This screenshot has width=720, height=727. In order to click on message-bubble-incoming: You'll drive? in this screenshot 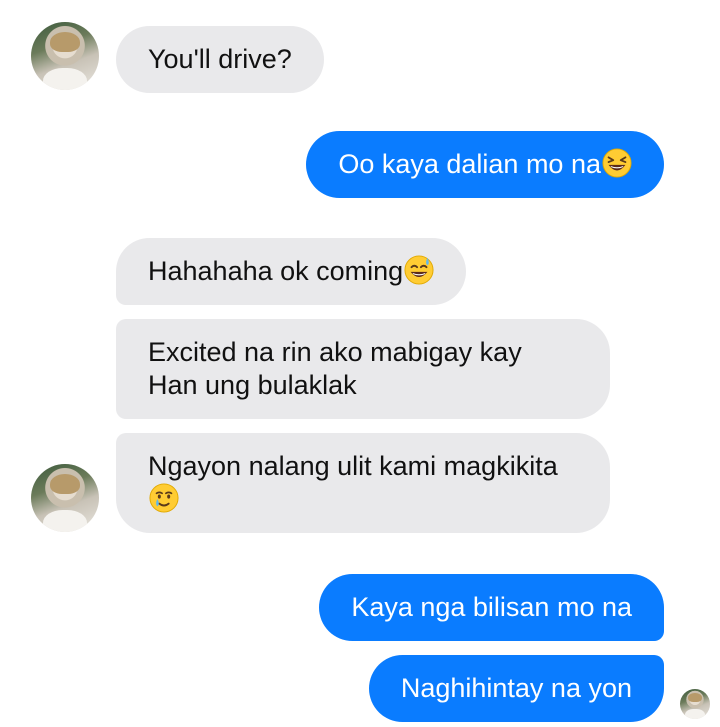, I will do `click(220, 59)`.